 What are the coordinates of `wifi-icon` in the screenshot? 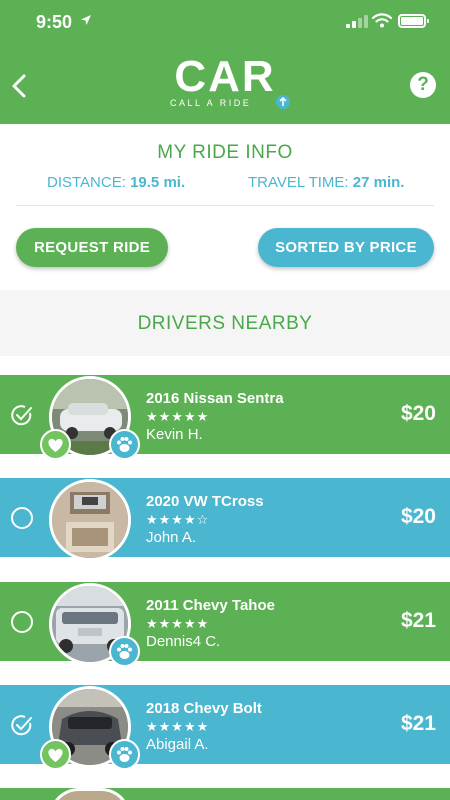 It's located at (382, 20).